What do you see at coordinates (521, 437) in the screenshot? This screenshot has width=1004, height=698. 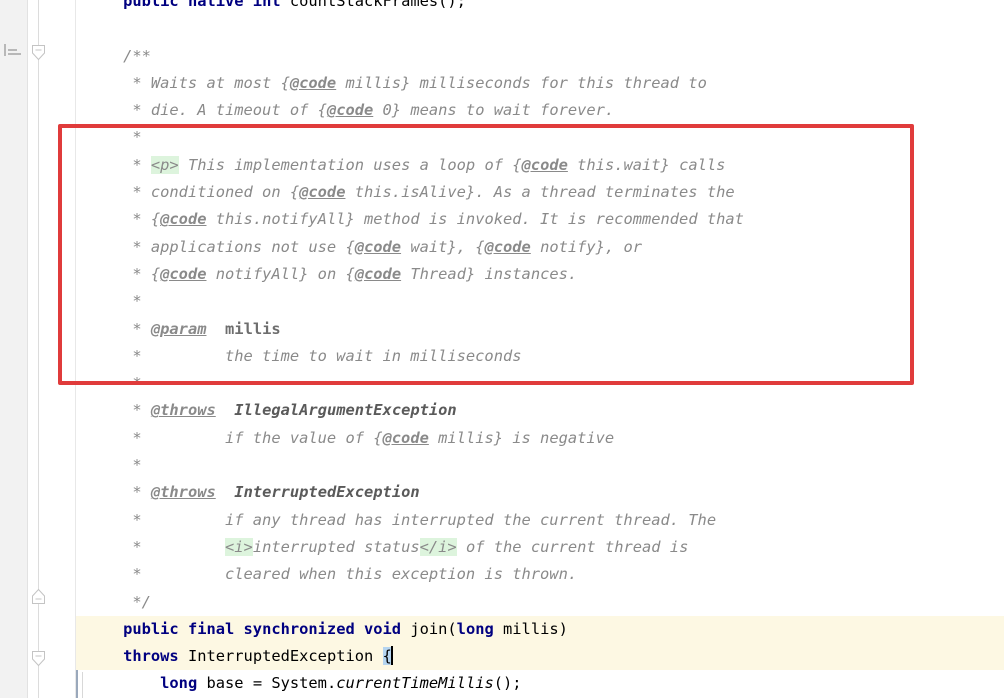 I see `code-token: millis} is negative` at bounding box center [521, 437].